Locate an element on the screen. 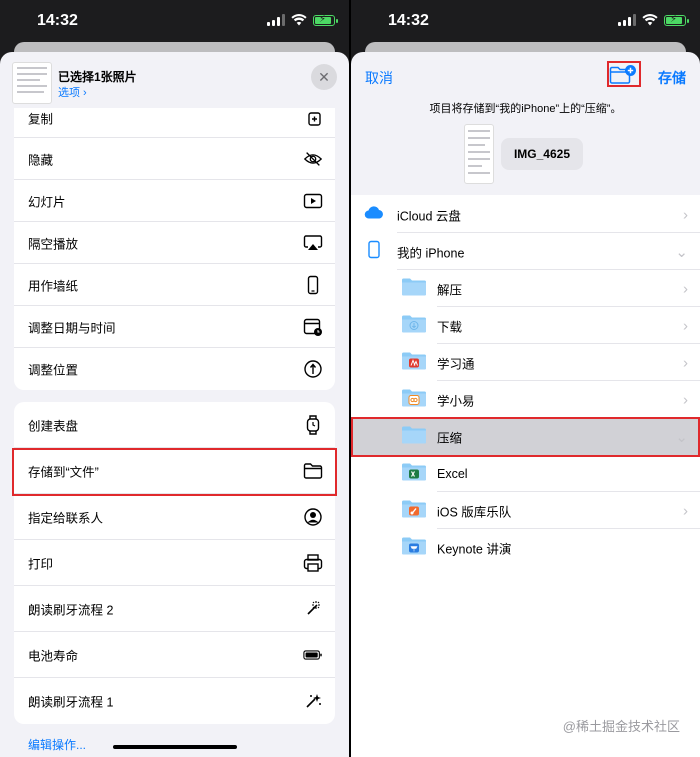 The image size is (700, 757). action-label: 调整日期与时间 is located at coordinates (72, 328).